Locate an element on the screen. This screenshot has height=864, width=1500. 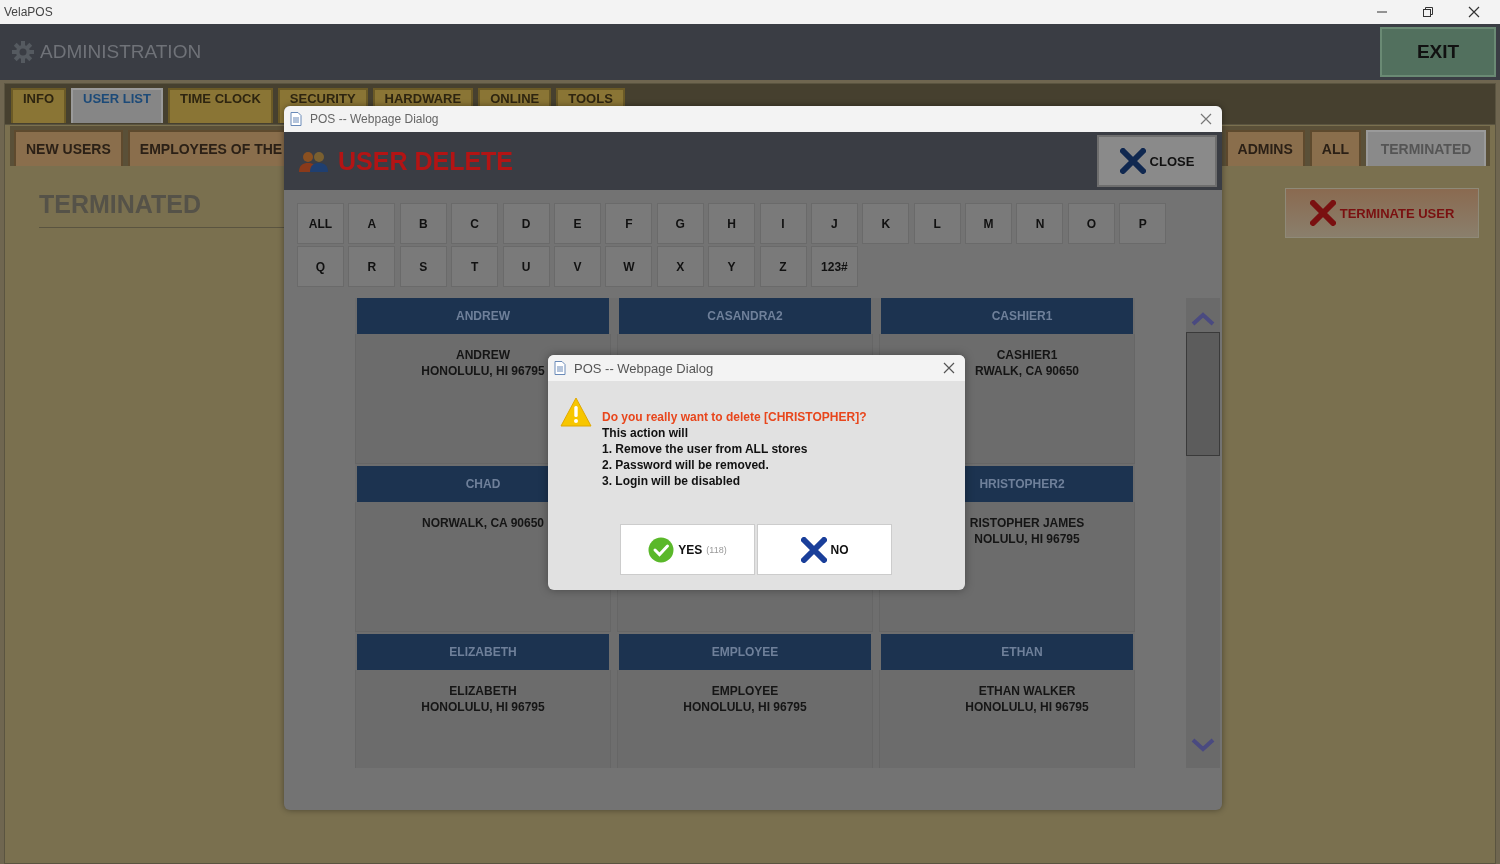
letter-button: P is located at coordinates (1143, 223).